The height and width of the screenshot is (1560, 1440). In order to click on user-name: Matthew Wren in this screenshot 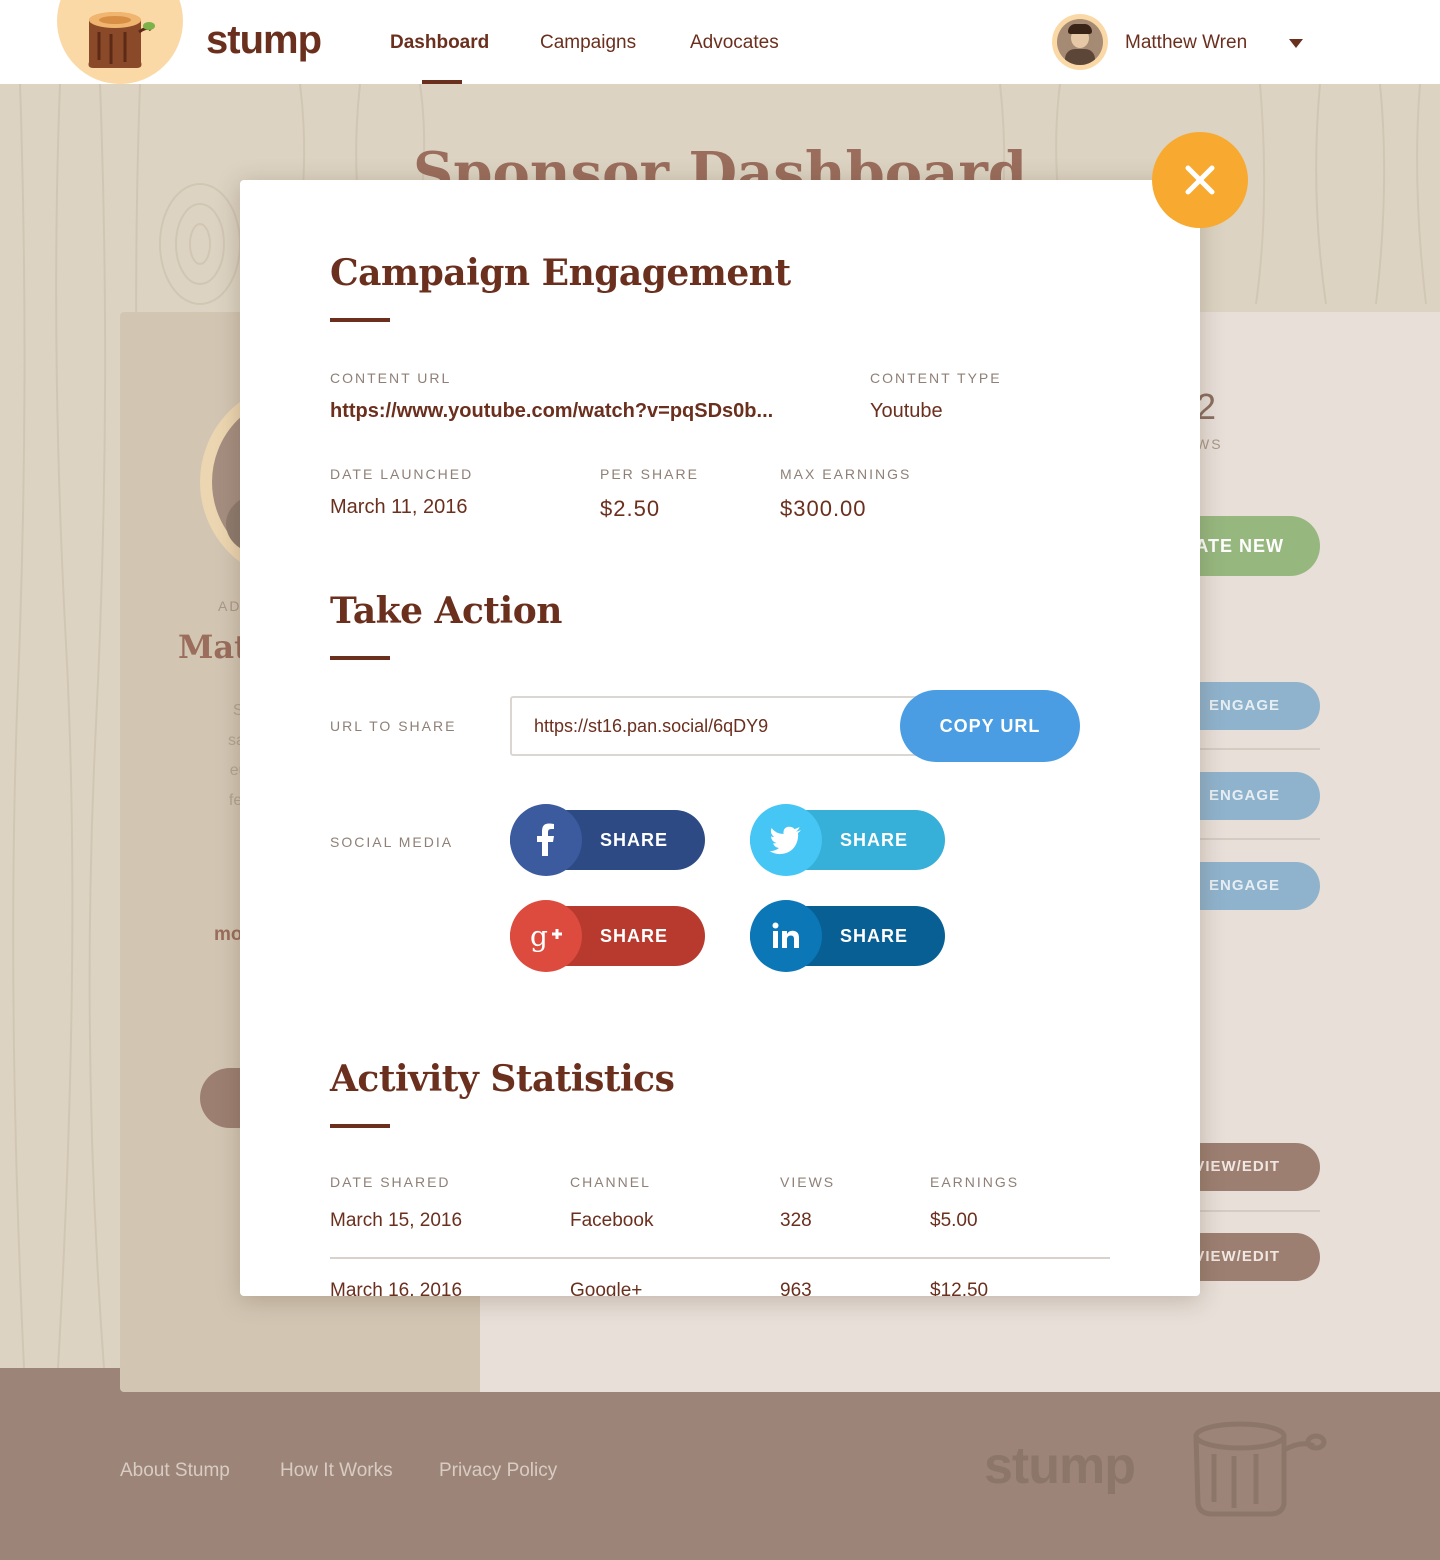, I will do `click(1186, 43)`.